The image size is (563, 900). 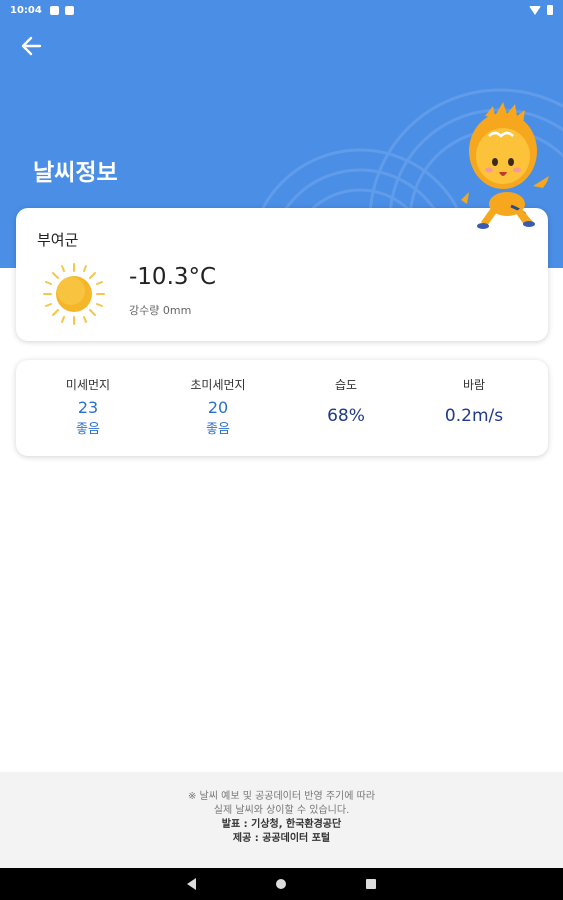 What do you see at coordinates (371, 884) in the screenshot?
I see `nav-recent-apps-icon` at bounding box center [371, 884].